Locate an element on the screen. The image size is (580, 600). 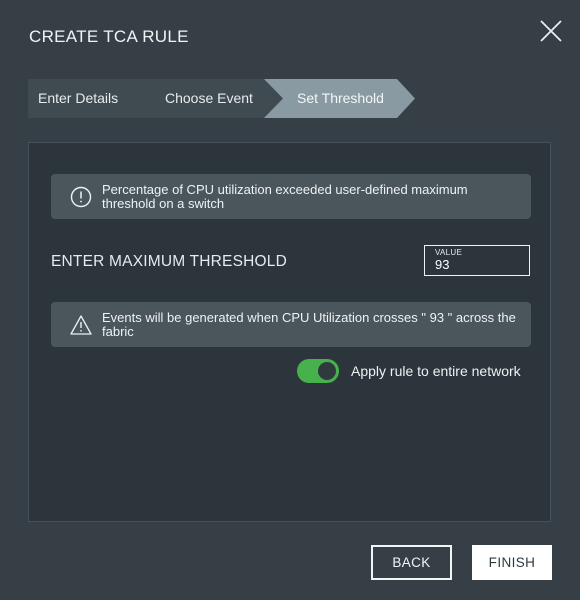
wizard-steps: Enter Details Choose Event Set Threshold is located at coordinates (223, 98).